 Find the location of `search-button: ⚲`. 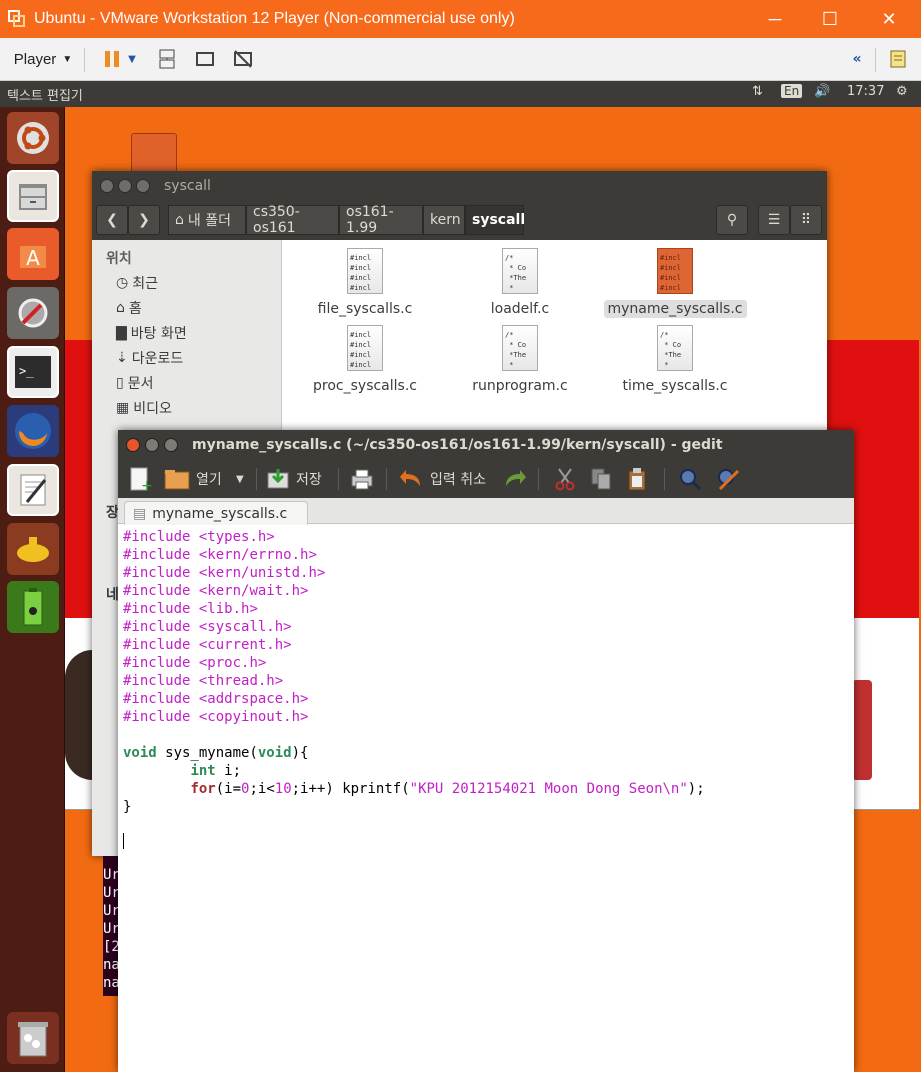

search-button: ⚲ is located at coordinates (732, 220).